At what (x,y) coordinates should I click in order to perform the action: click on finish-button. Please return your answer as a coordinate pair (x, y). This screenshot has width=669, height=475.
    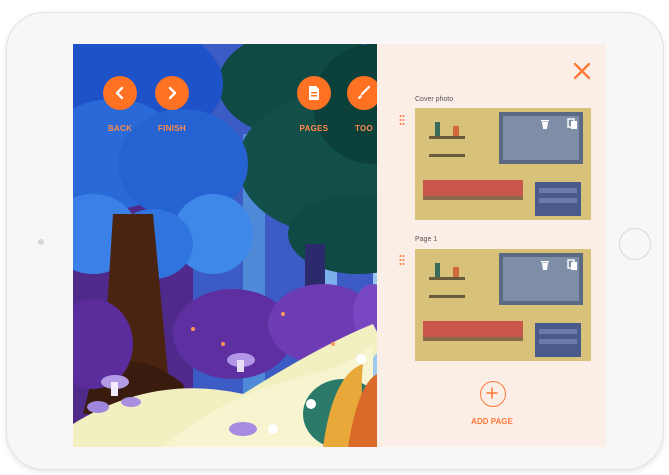
    Looking at the image, I should click on (172, 93).